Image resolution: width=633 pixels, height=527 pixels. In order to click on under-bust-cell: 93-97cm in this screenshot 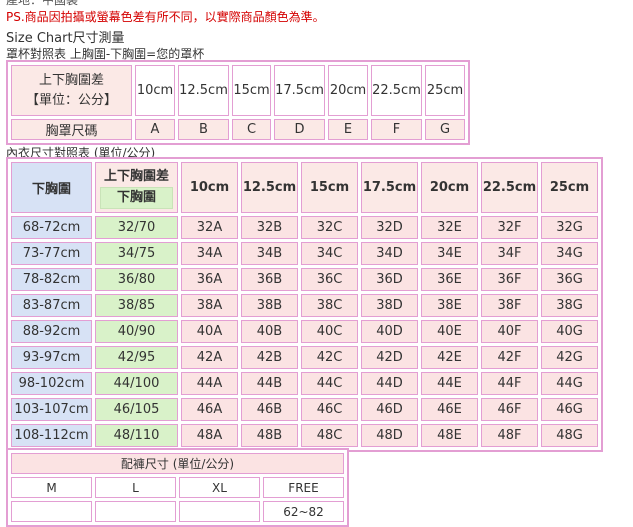, I will do `click(51, 357)`.